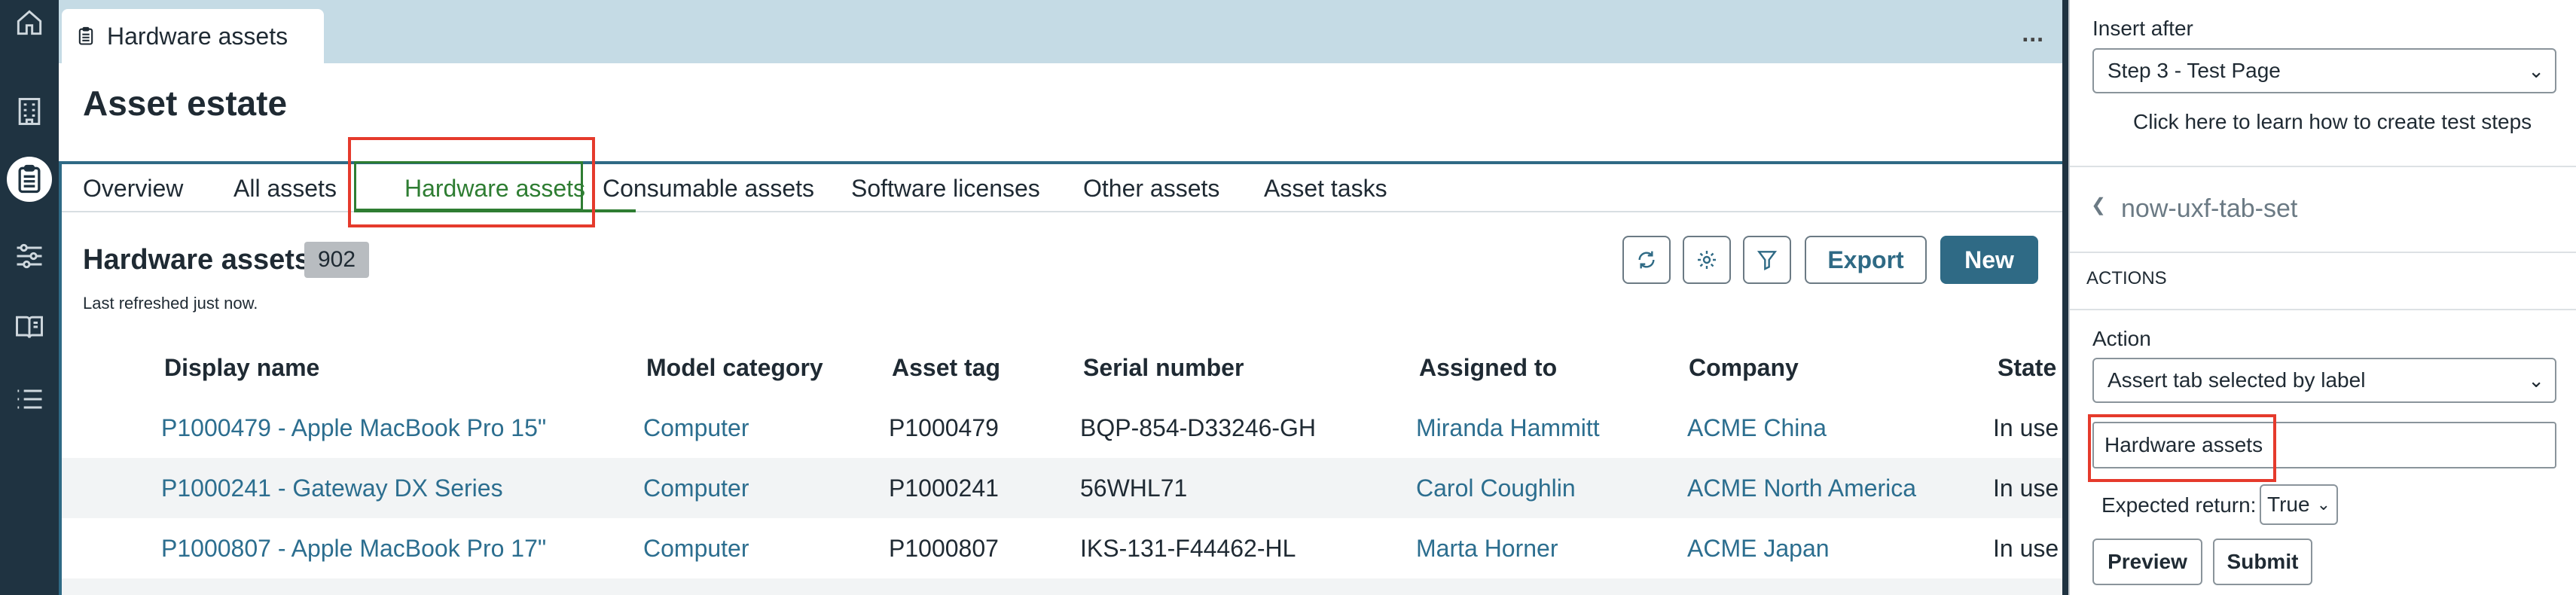  Describe the element at coordinates (1757, 428) in the screenshot. I see `company-link: ACME China` at that location.